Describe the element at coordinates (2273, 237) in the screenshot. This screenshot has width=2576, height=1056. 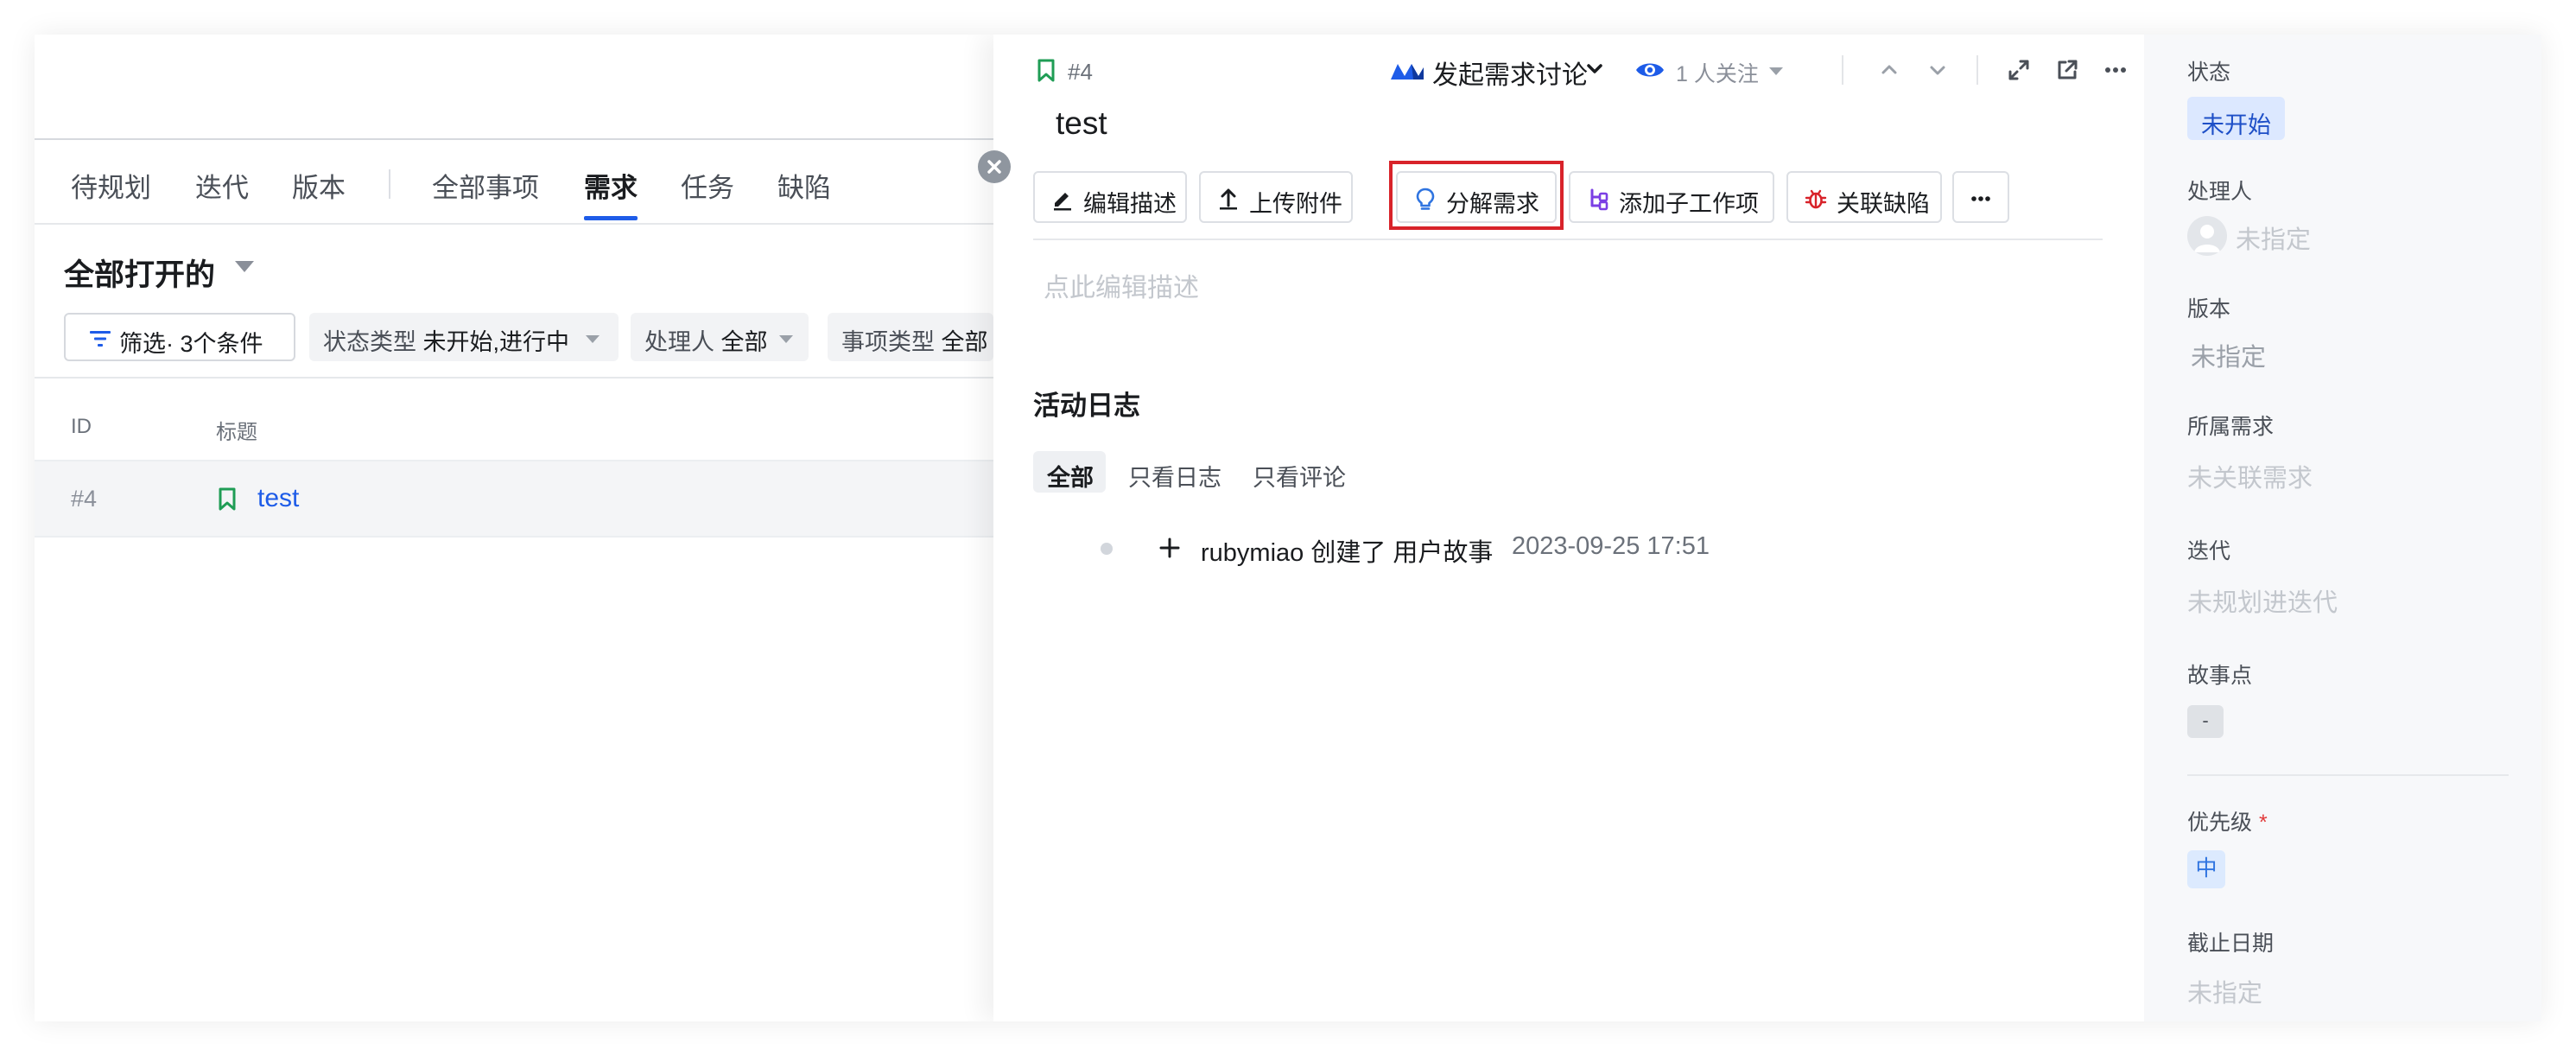
I see `assignee-value: 未指定` at that location.